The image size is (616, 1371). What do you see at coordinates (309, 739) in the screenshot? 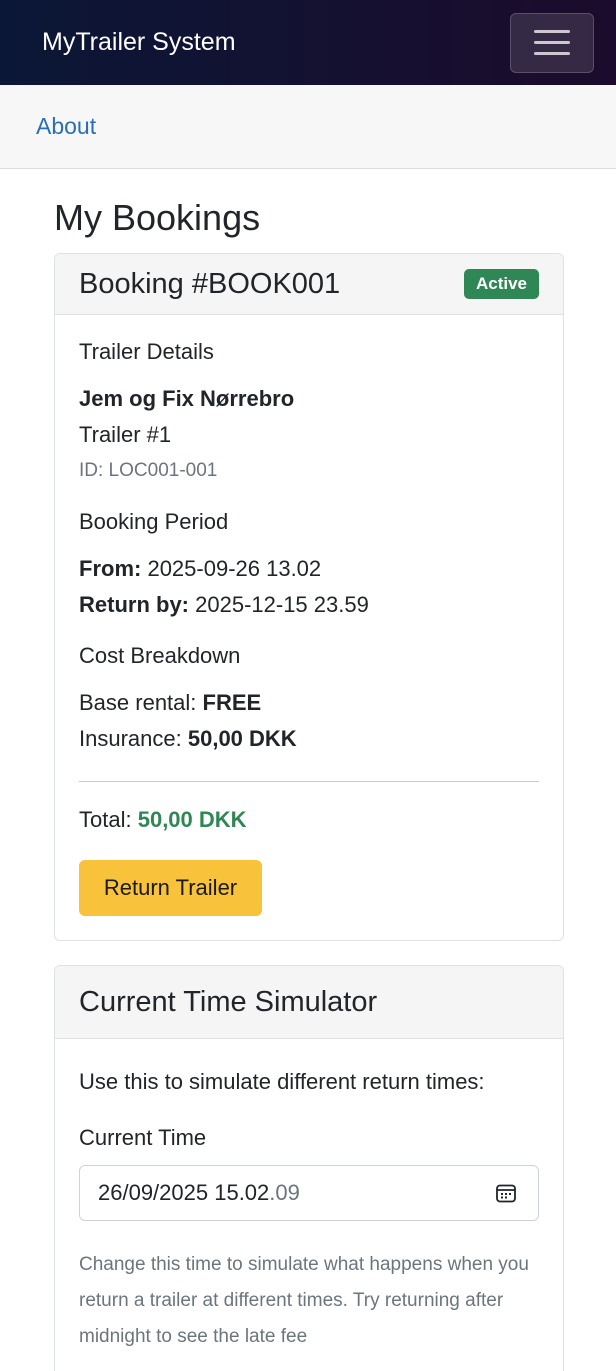
I see `insurance-row: Insurance: 50,00 DKK` at bounding box center [309, 739].